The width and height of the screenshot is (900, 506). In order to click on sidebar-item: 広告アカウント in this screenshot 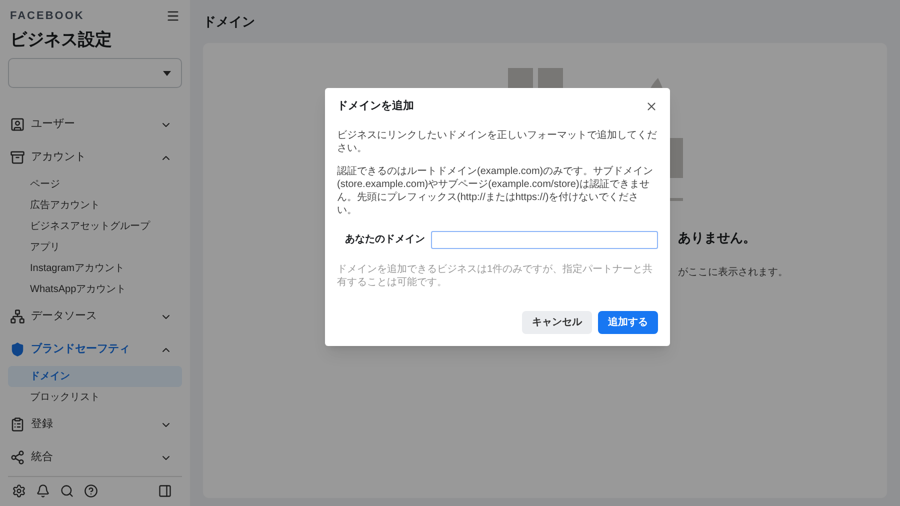, I will do `click(95, 205)`.